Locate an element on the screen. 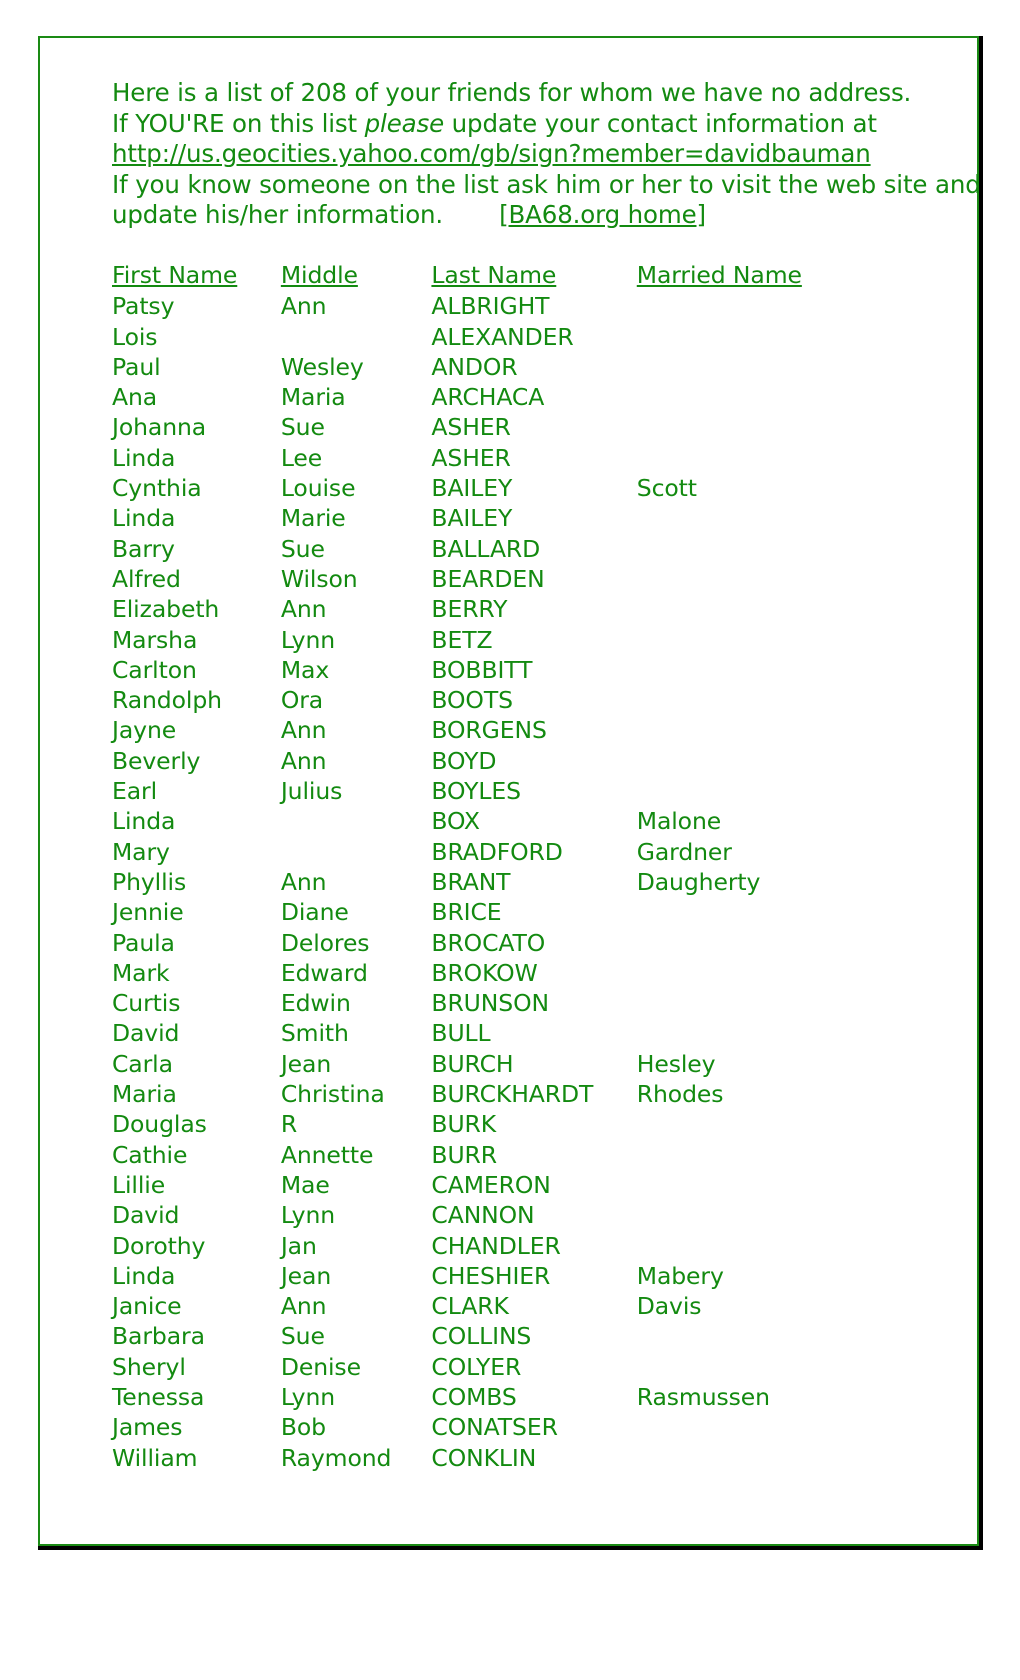 The image size is (1020, 1680). table-row: Cynthia Louise BAILEY Scott is located at coordinates (517, 488).